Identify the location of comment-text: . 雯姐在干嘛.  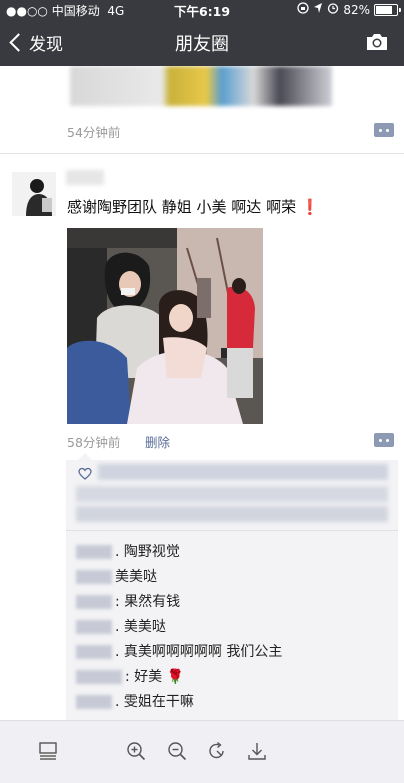
(154, 702).